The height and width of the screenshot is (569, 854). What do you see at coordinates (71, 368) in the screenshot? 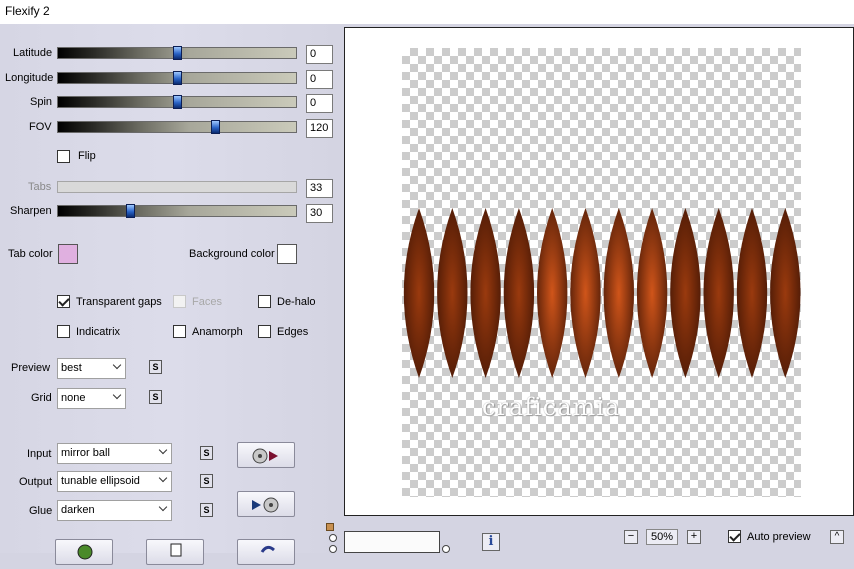
I see `preview-select-value: best` at bounding box center [71, 368].